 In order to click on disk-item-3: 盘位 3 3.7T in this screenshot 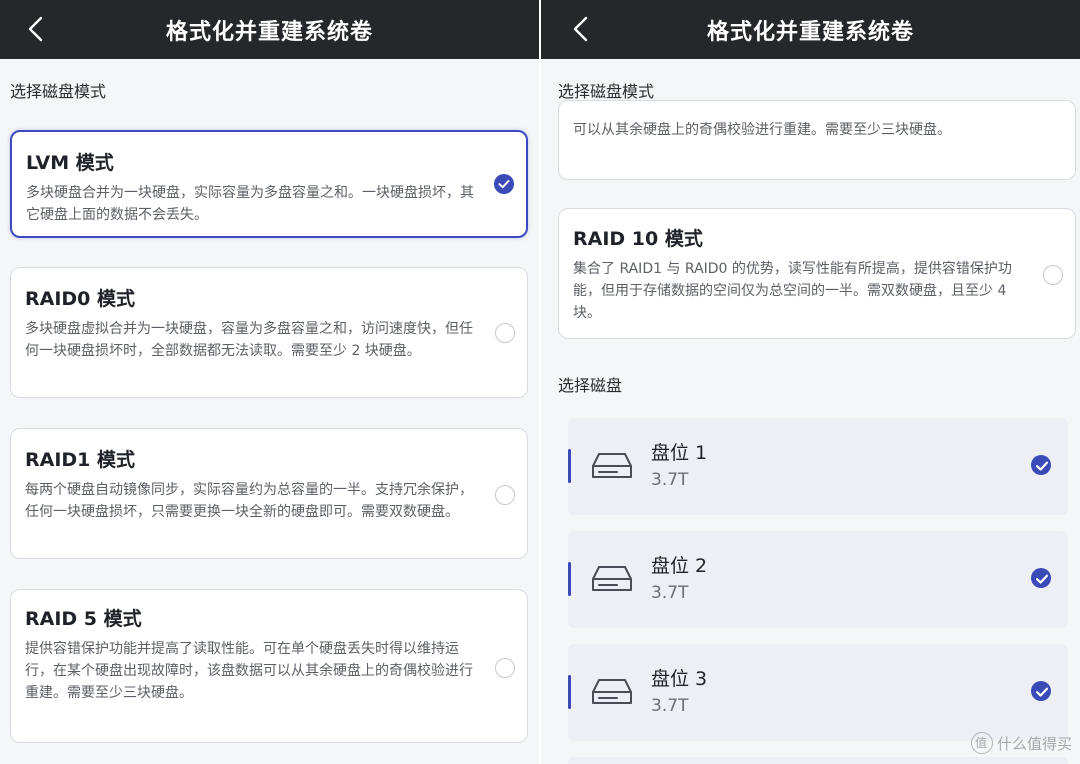, I will do `click(818, 692)`.